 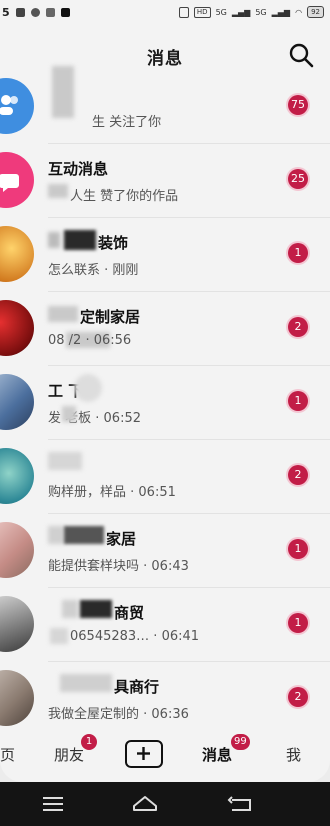 What do you see at coordinates (69, 754) in the screenshot?
I see `tab-friends: 朋友` at bounding box center [69, 754].